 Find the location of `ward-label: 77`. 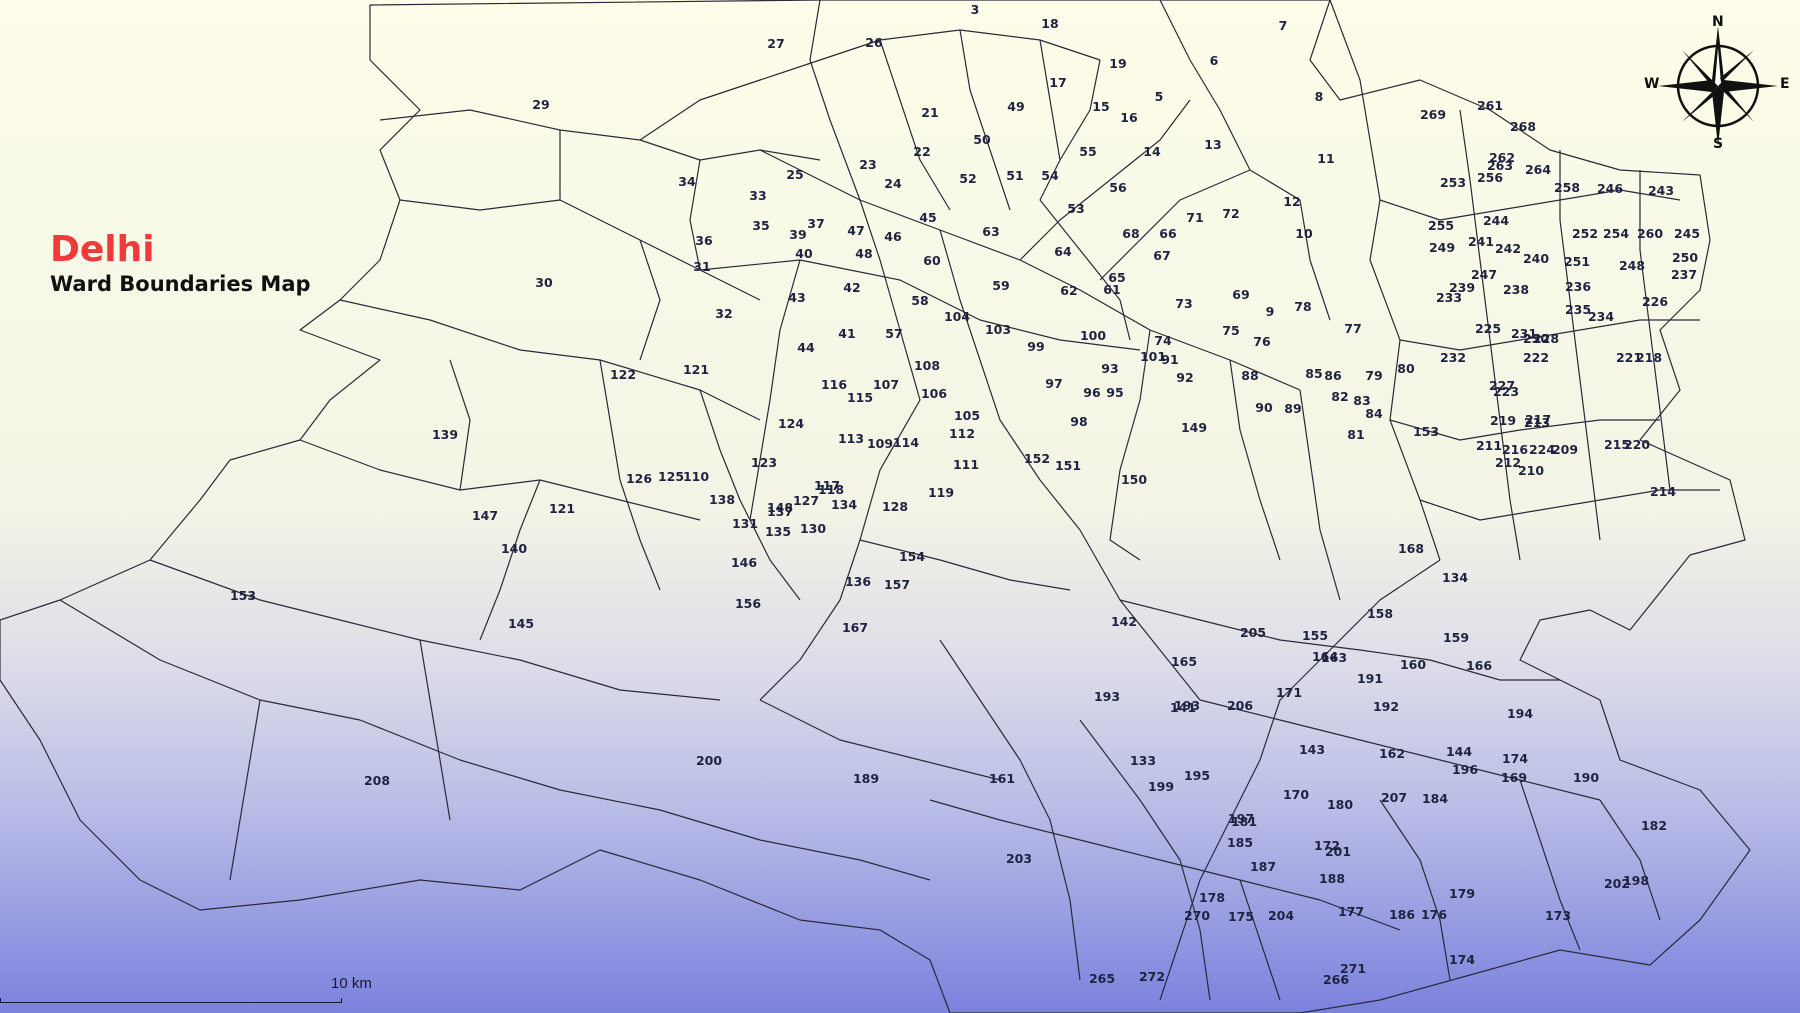

ward-label: 77 is located at coordinates (1352, 328).